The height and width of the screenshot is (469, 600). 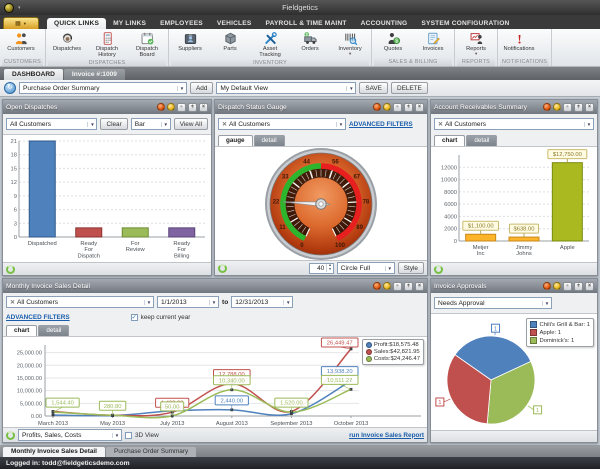 What do you see at coordinates (493, 303) in the screenshot?
I see `approval-status-select: Needs Approval ▼` at bounding box center [493, 303].